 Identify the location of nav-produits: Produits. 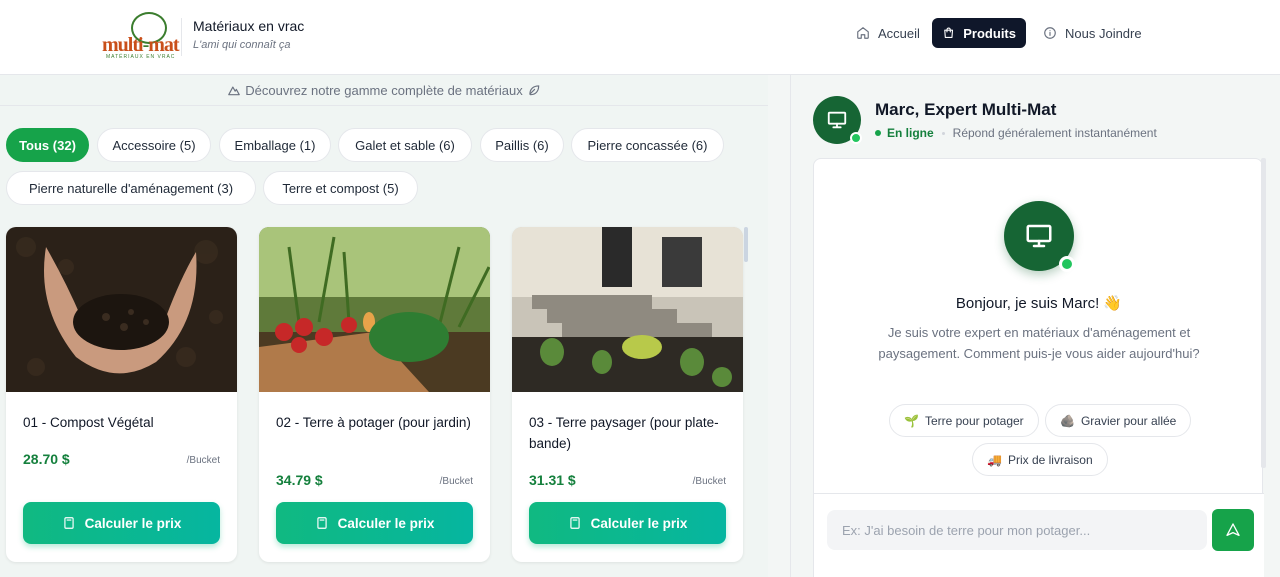
(979, 33).